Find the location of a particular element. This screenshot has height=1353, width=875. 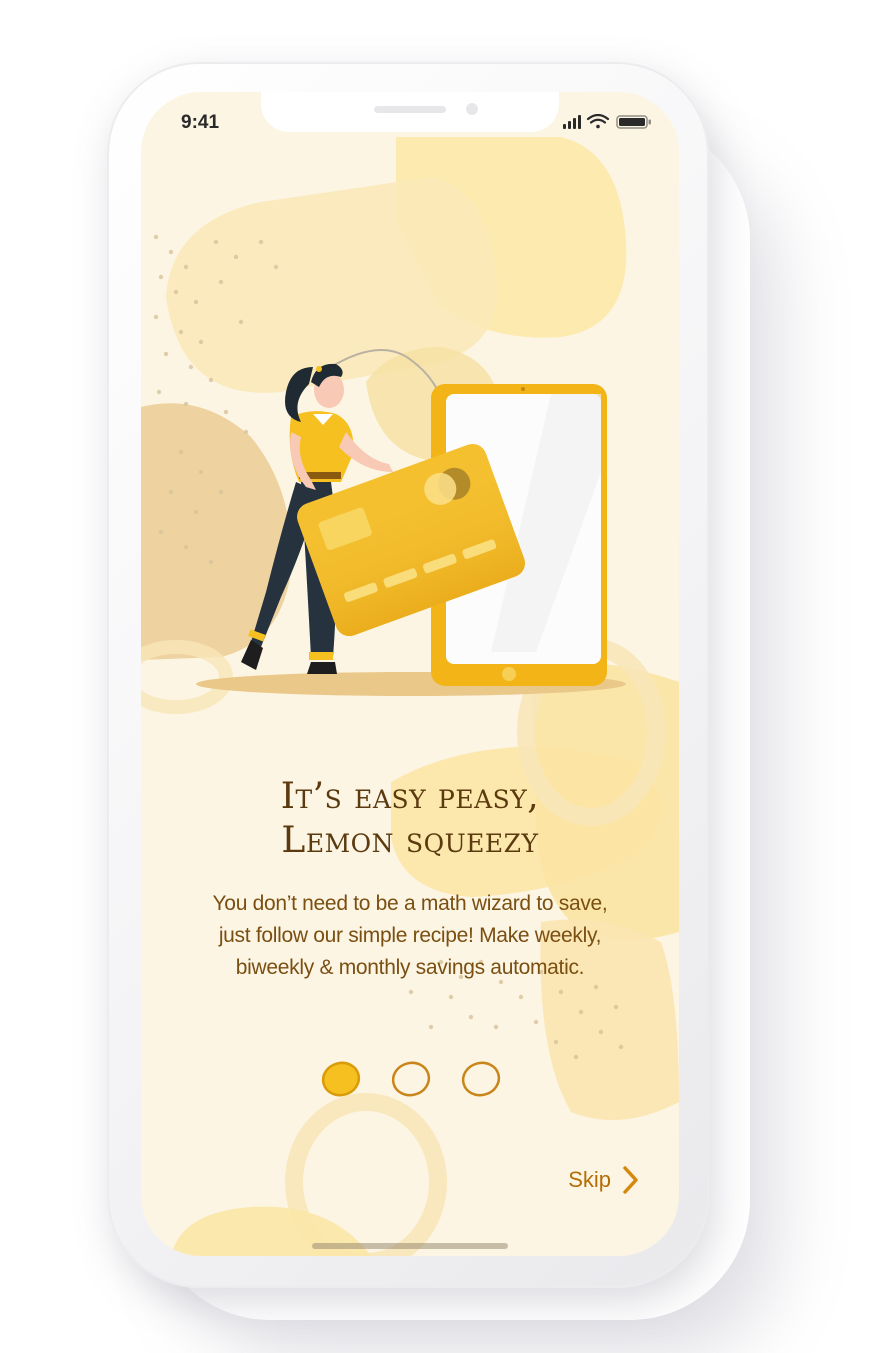

chevron-right-icon is located at coordinates (630, 1180).